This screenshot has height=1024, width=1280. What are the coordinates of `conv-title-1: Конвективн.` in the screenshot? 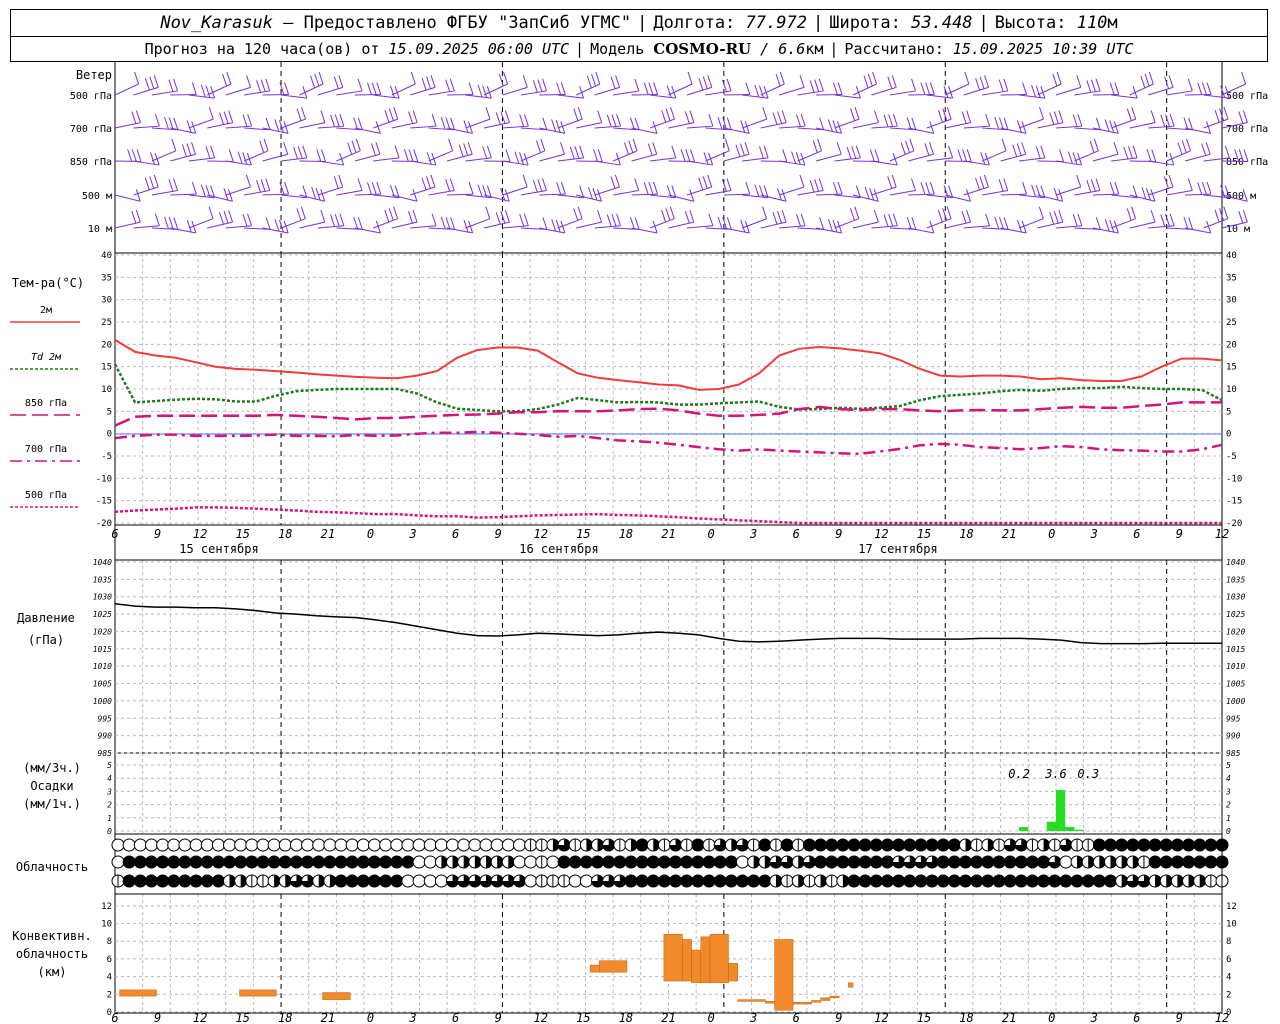 It's located at (51, 936).